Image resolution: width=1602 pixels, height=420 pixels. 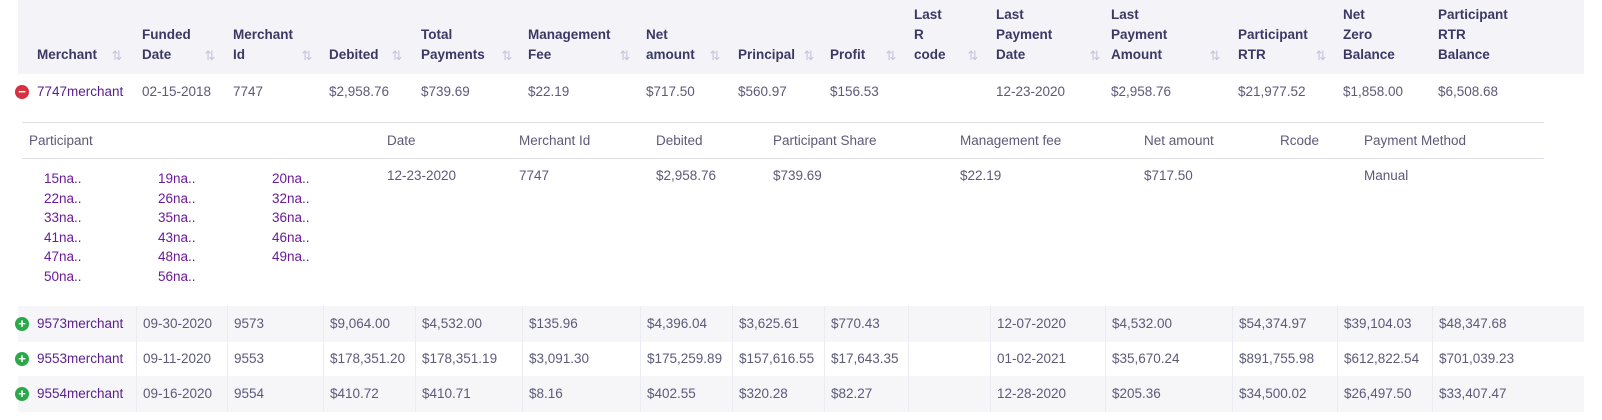 What do you see at coordinates (80, 394) in the screenshot?
I see `cell-merchant: 9554merchant` at bounding box center [80, 394].